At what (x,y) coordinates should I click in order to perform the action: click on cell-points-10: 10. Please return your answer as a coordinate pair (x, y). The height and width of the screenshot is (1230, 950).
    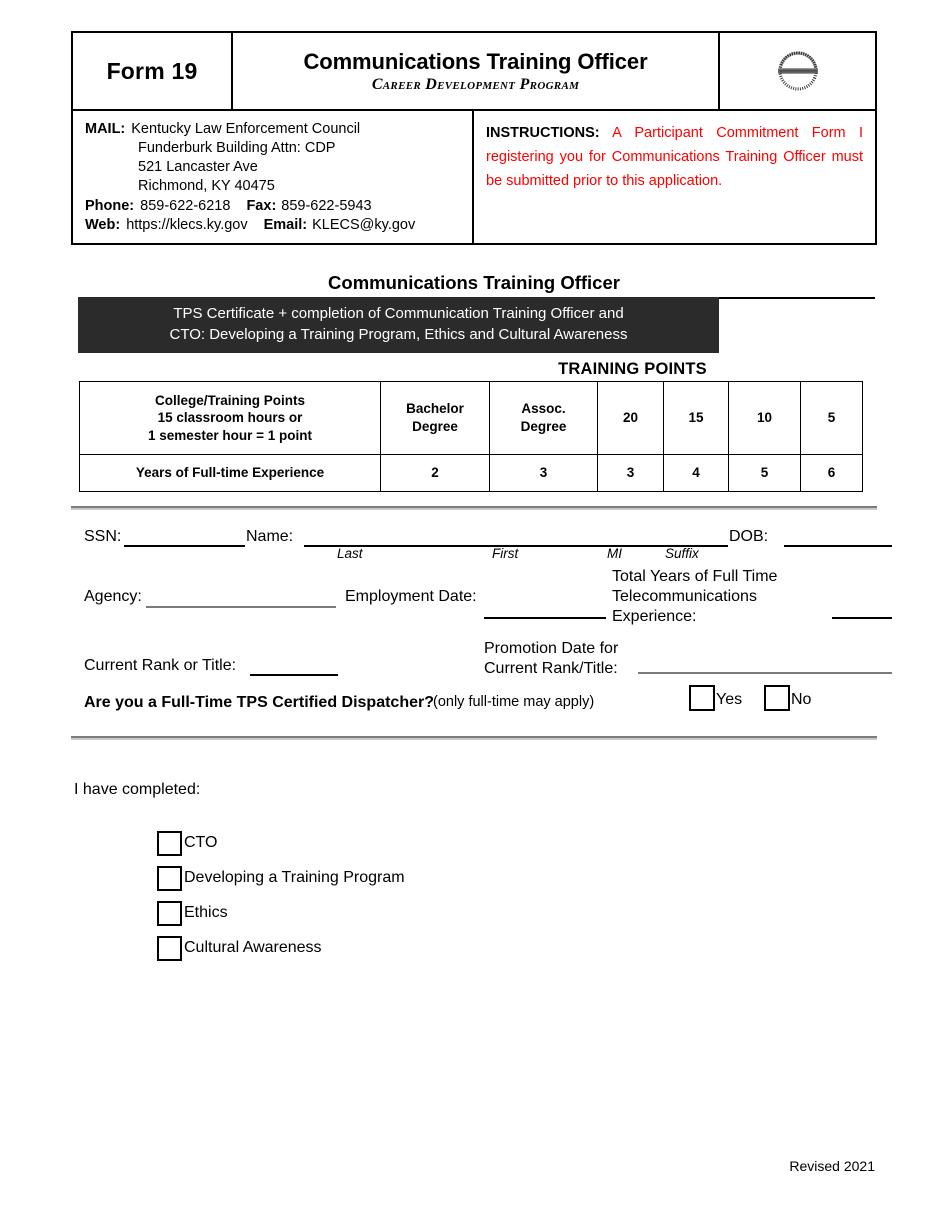
    Looking at the image, I should click on (764, 418).